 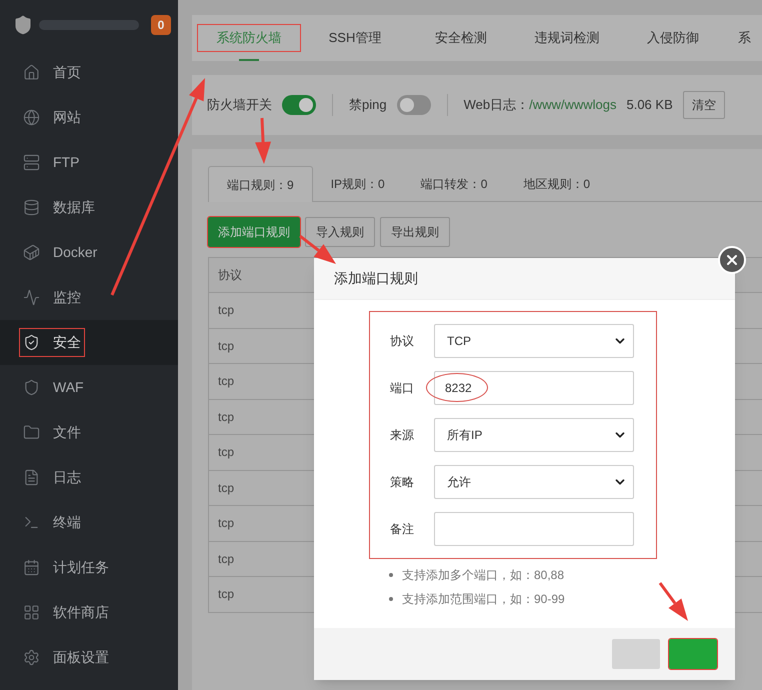 I want to click on calendar-icon, so click(x=31, y=567).